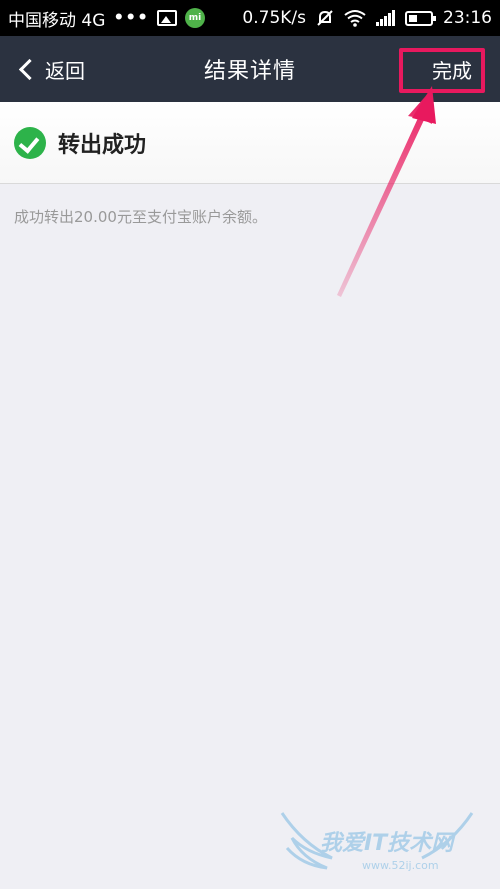  Describe the element at coordinates (30, 142) in the screenshot. I see `success-check-icon` at that location.